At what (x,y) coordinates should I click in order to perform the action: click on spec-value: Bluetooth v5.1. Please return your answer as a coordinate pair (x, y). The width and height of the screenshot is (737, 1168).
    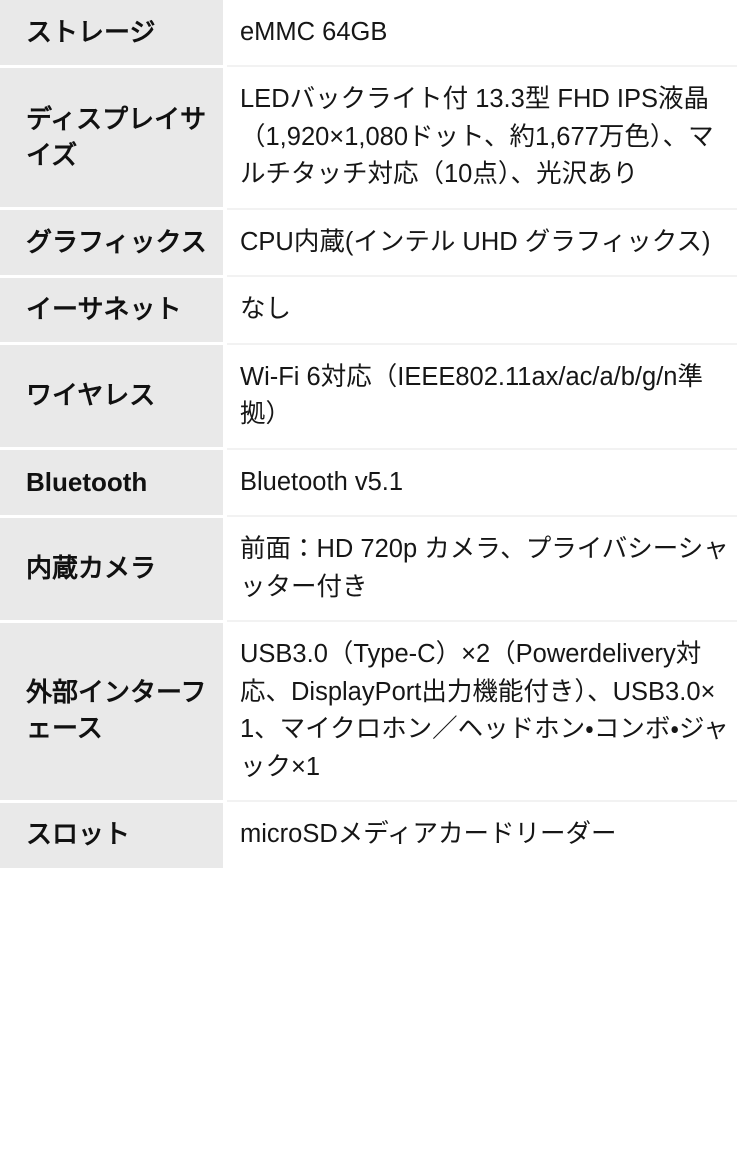
    Looking at the image, I should click on (480, 483).